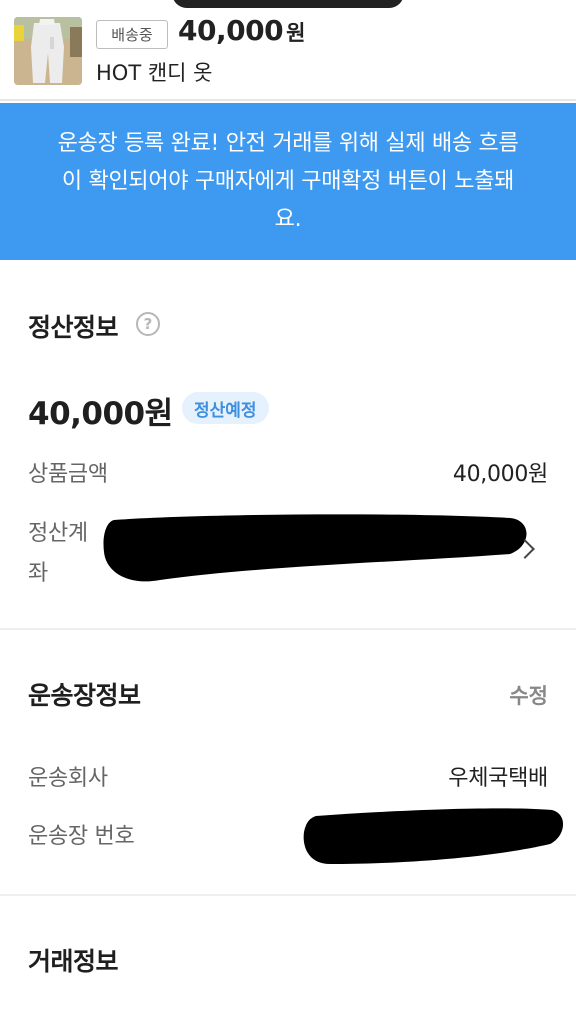  I want to click on tracking-number-redaction, so click(433, 836).